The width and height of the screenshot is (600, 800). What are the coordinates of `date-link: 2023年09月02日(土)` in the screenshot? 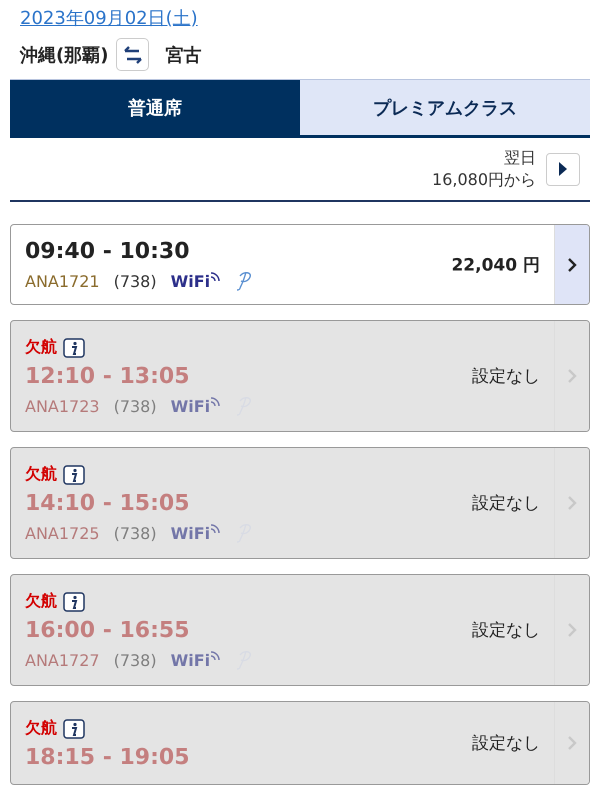 It's located at (109, 18).